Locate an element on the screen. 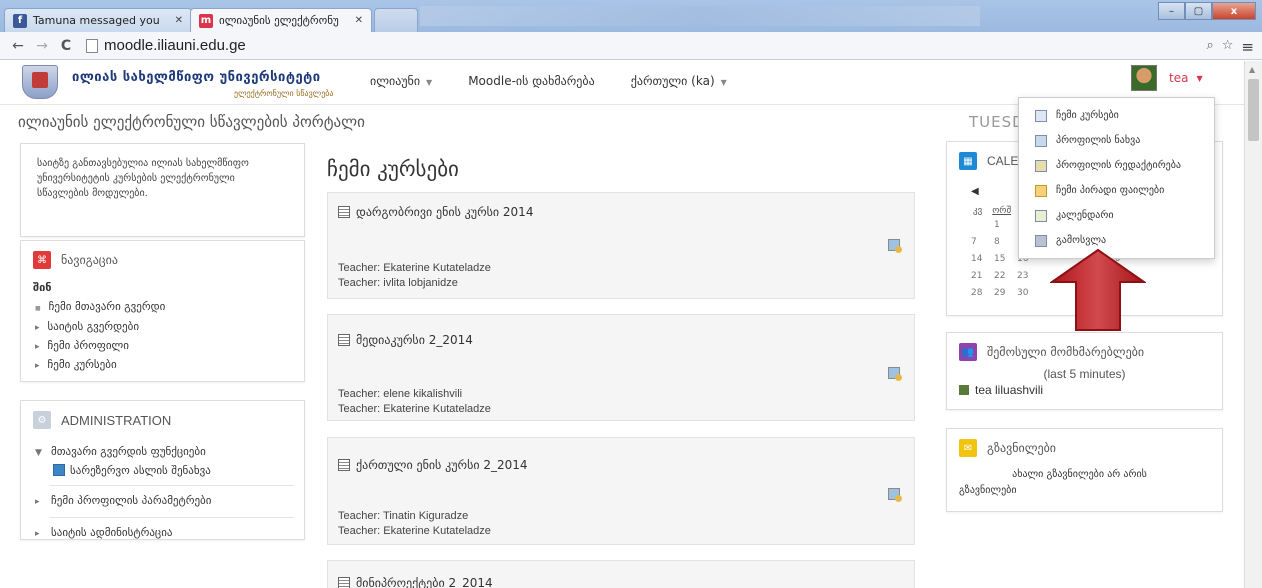  menu-language: ქართული (ka) ▼ is located at coordinates (679, 81).